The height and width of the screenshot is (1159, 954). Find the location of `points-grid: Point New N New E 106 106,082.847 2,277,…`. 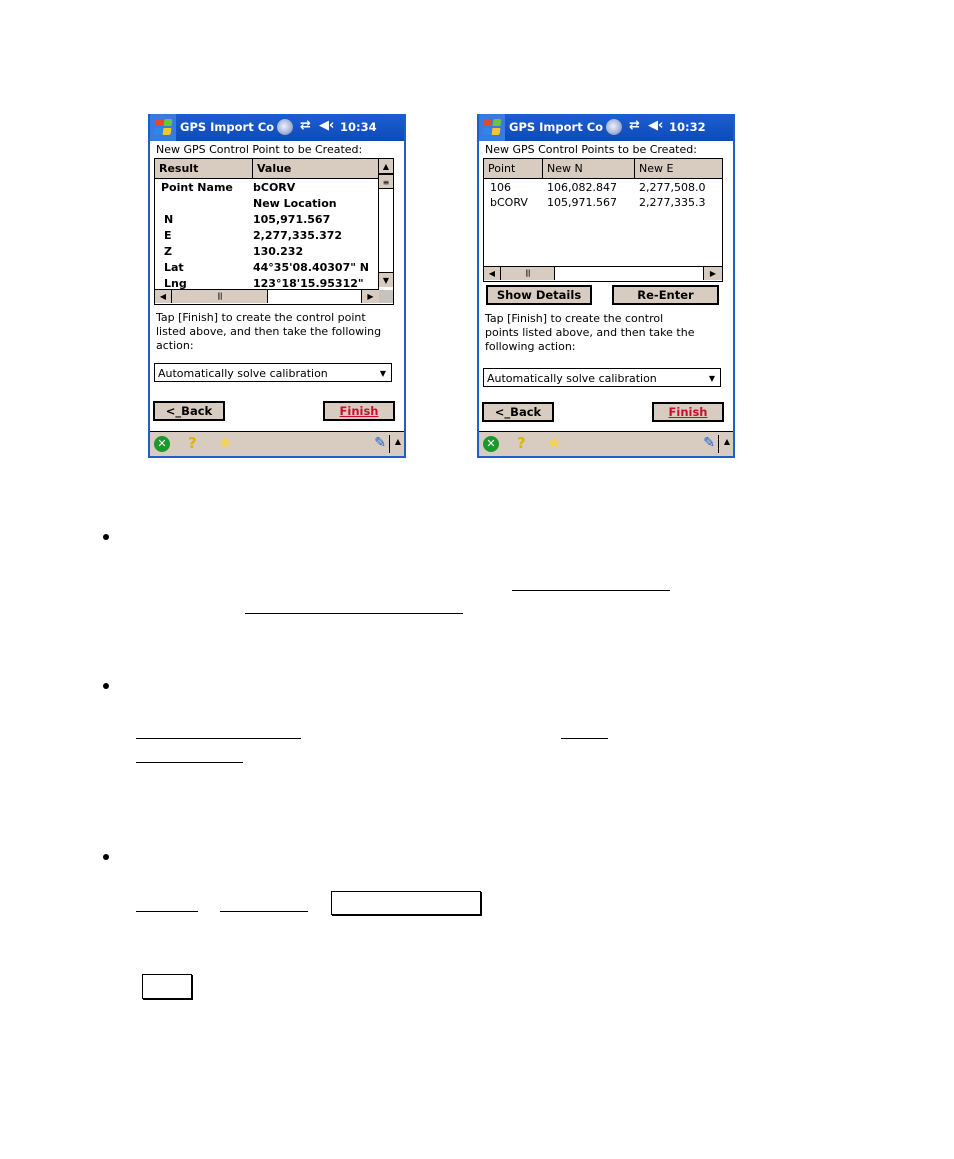

points-grid: Point New N New E 106 106,082.847 2,277,… is located at coordinates (603, 220).